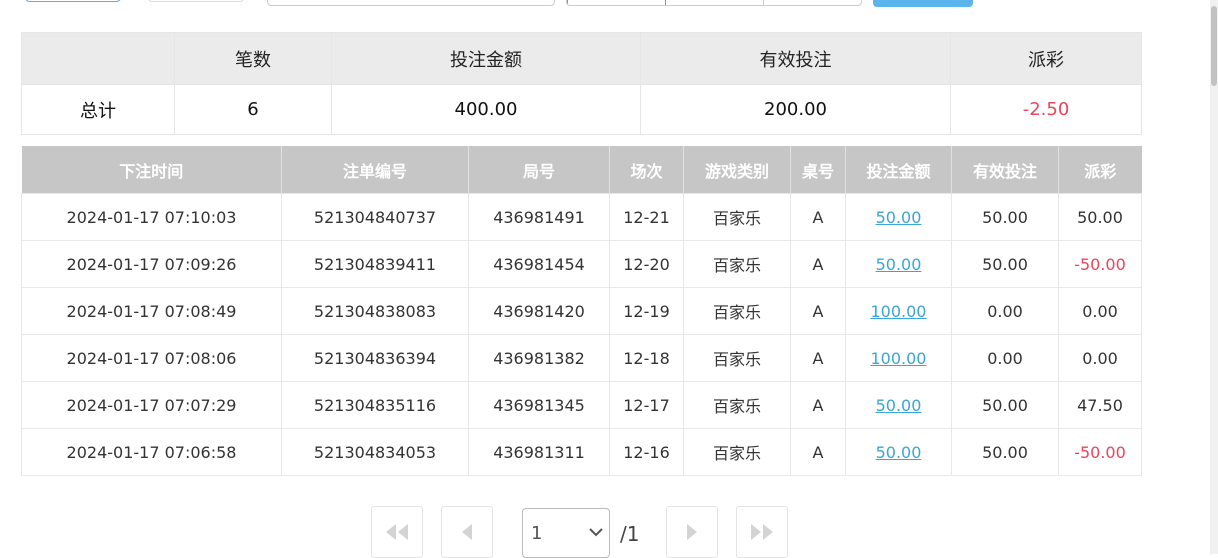  Describe the element at coordinates (596, 532) in the screenshot. I see `chevron-down-icon` at that location.